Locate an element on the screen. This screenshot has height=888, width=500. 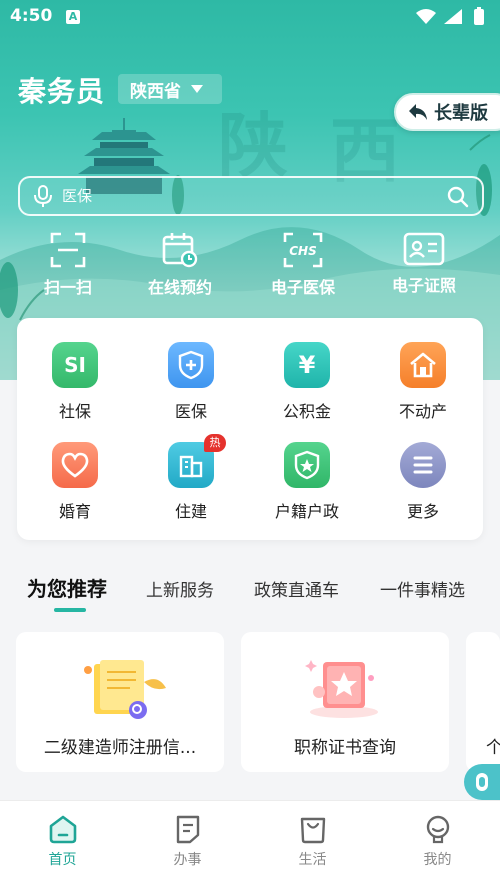
service-more: 更多 is located at coordinates (423, 482).